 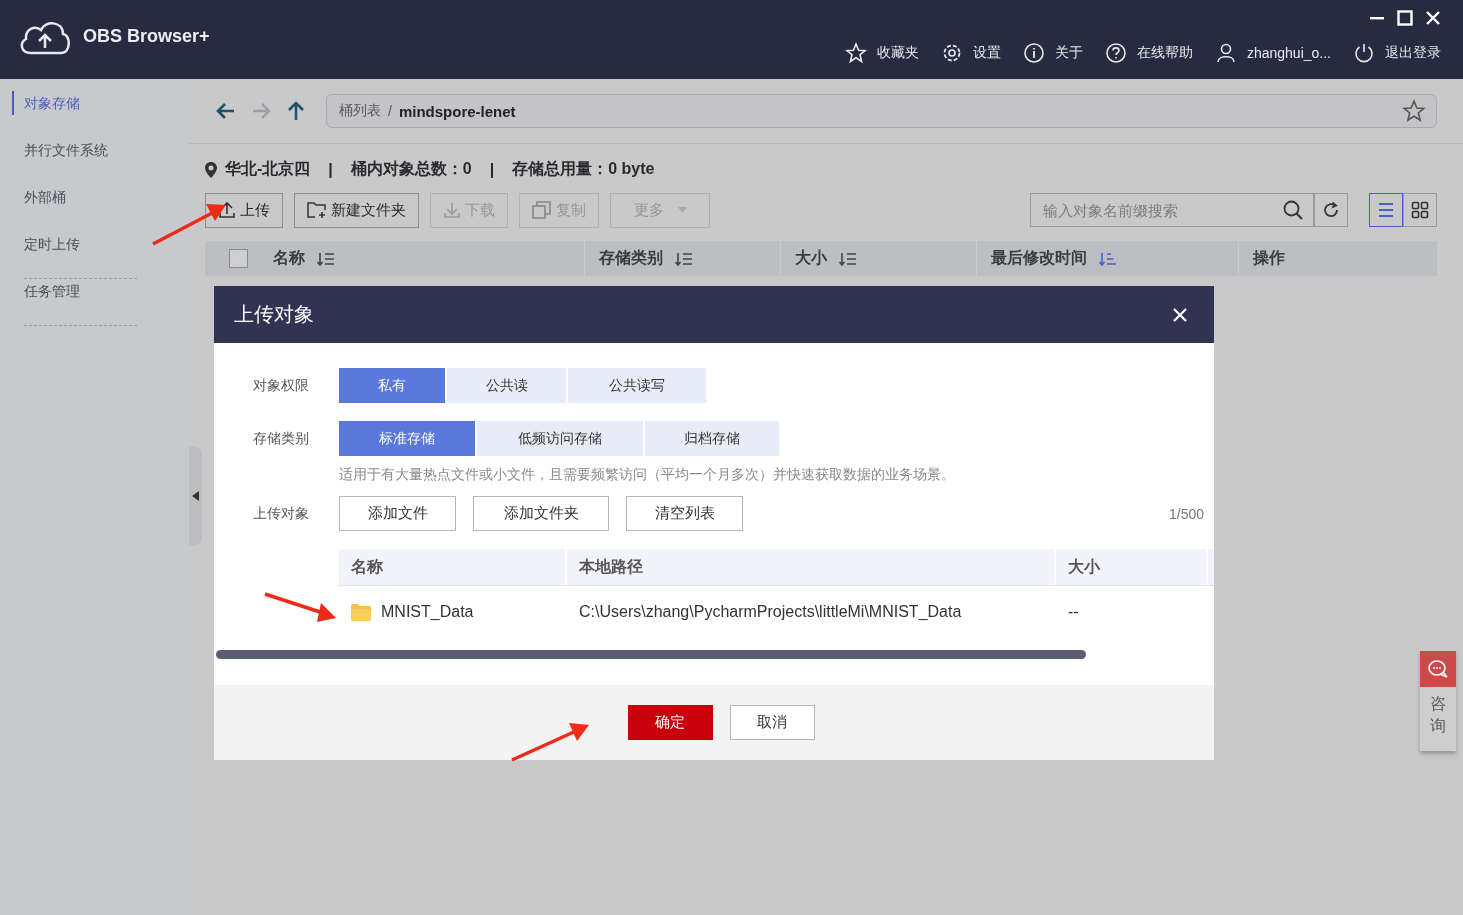 I want to click on maximize-icon, so click(x=1405, y=18).